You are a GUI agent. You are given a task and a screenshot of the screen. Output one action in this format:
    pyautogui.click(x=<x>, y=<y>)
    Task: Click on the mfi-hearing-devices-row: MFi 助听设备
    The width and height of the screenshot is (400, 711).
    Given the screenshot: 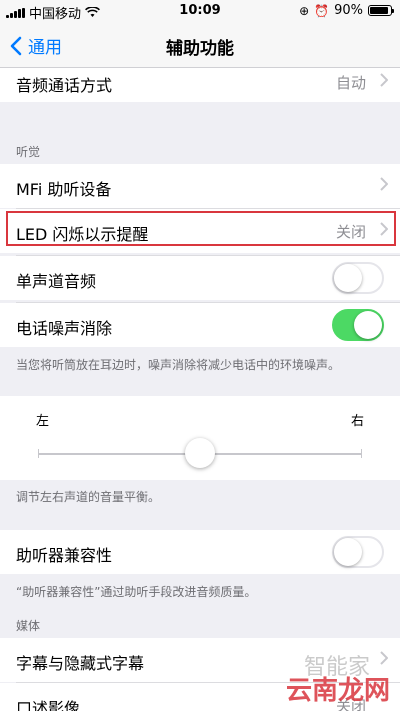 What is the action you would take?
    pyautogui.click(x=200, y=186)
    